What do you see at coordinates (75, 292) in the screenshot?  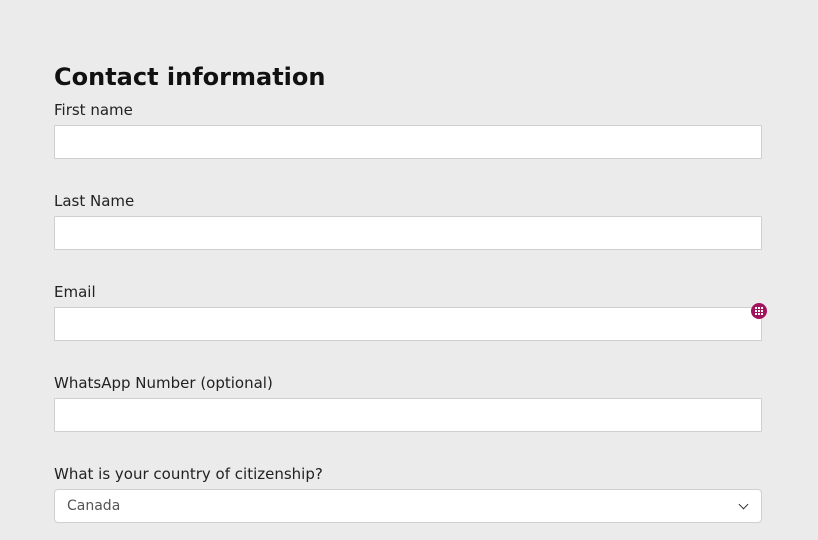 I see `email-label: Email` at bounding box center [75, 292].